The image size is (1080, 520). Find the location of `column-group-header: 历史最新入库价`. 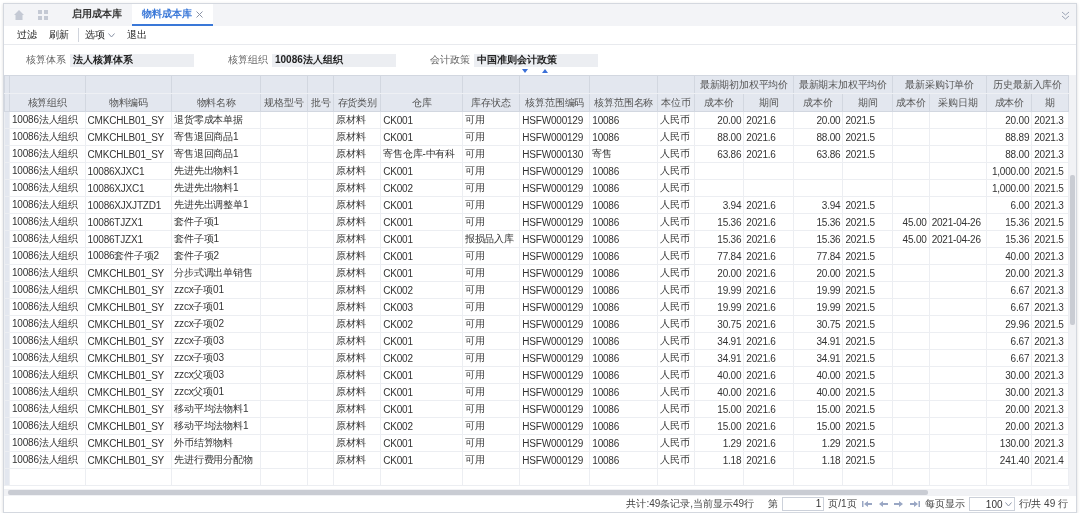

column-group-header: 历史最新入库价 is located at coordinates (1027, 84).